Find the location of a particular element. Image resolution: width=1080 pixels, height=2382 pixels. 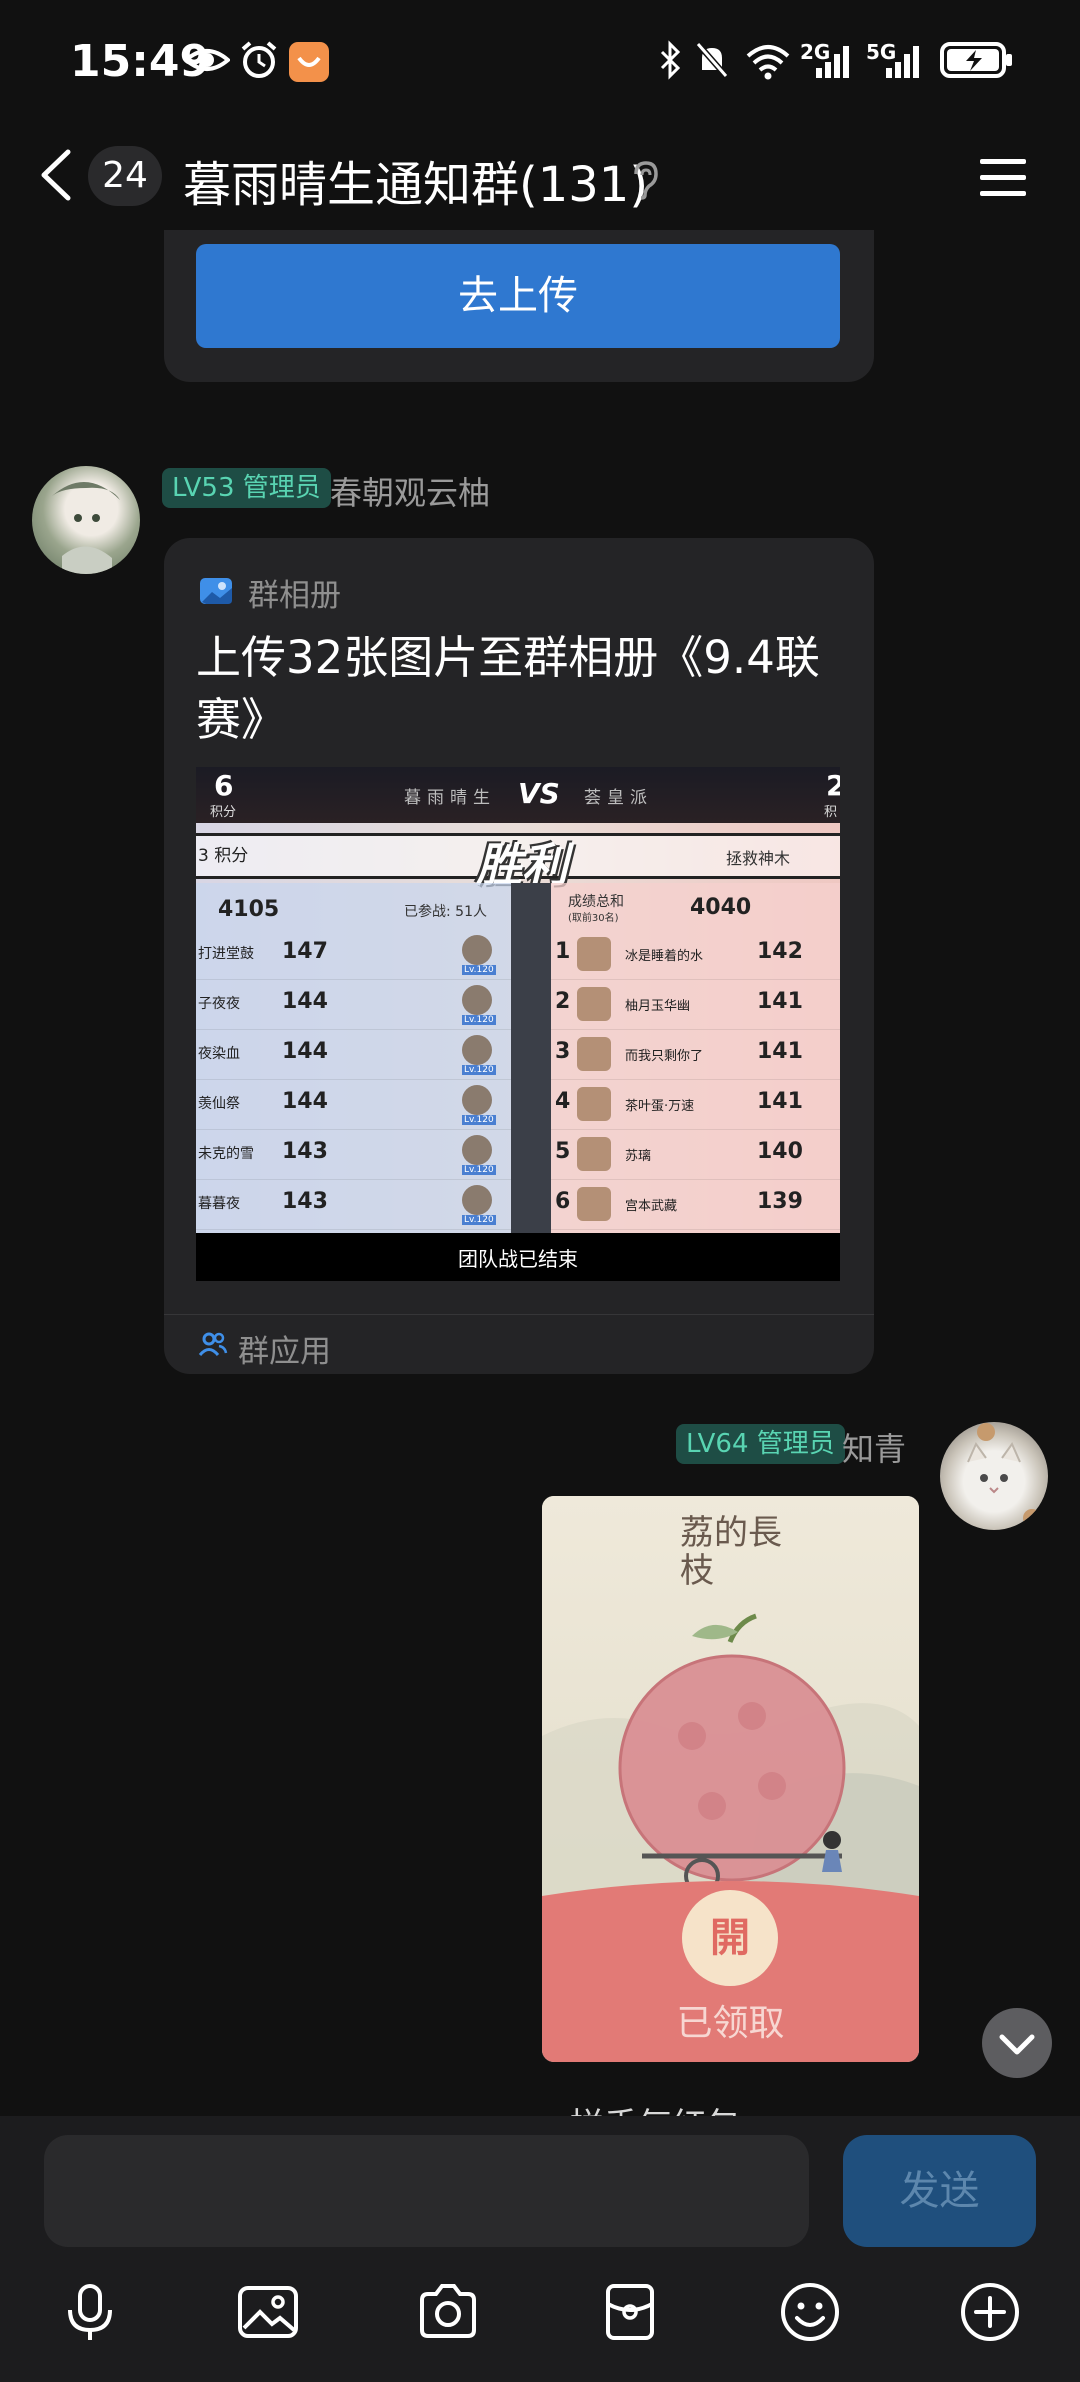

card-divider is located at coordinates (519, 1314).